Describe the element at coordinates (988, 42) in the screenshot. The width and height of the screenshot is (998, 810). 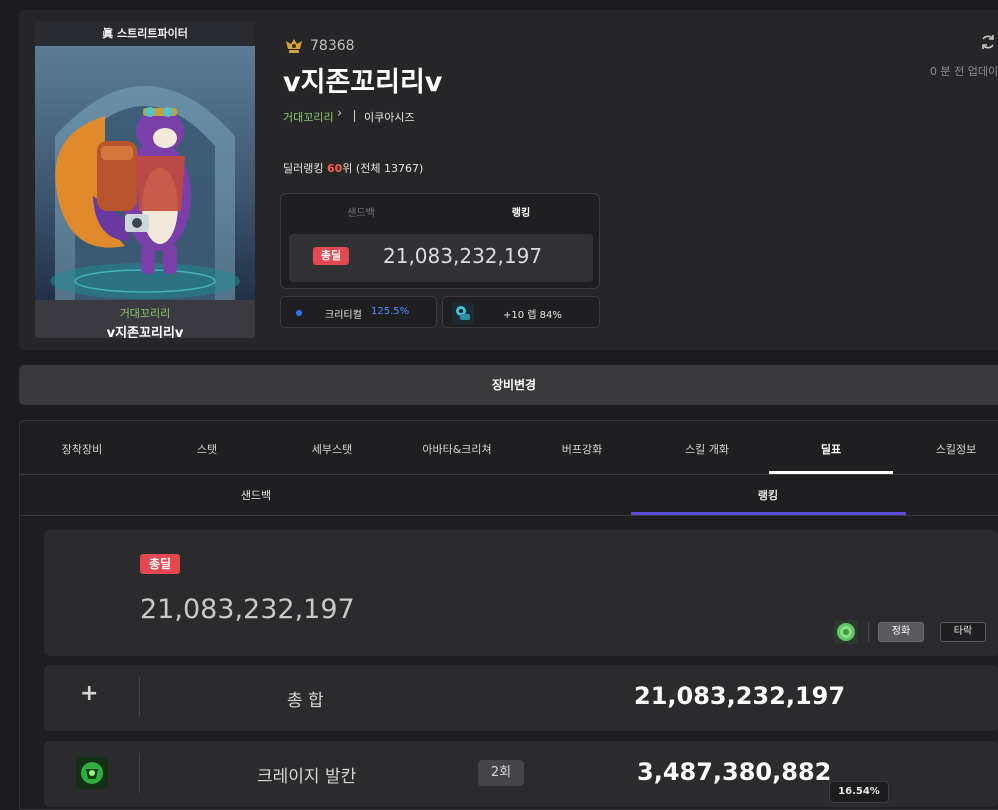
I see `refresh-icon` at that location.